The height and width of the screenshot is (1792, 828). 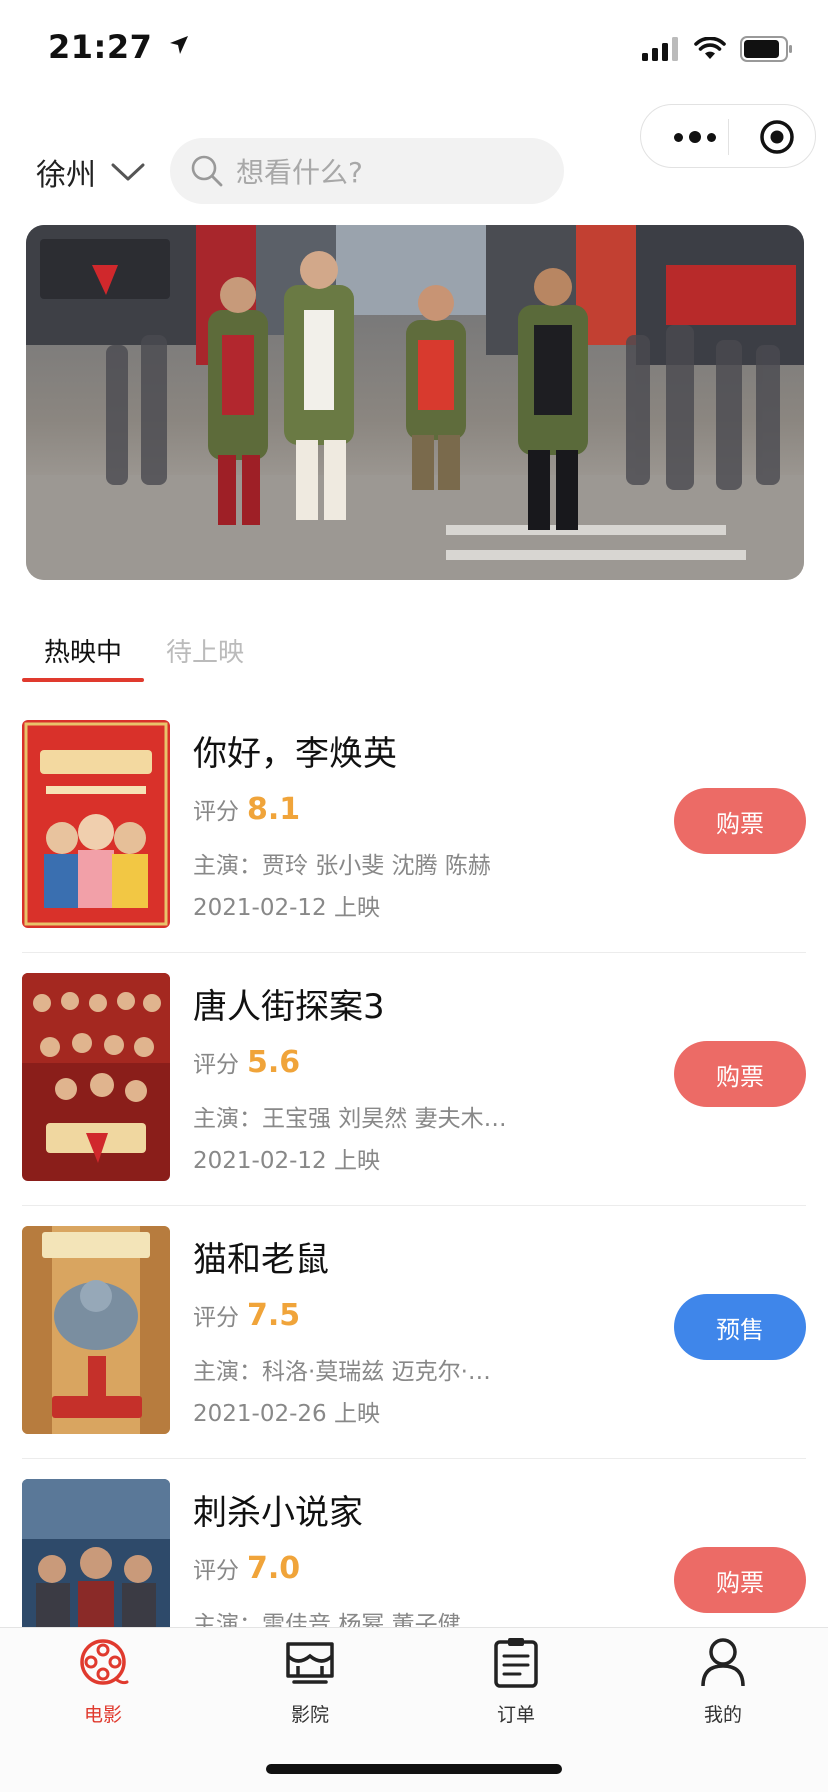 I want to click on presale-button: 预售, so click(x=740, y=1327).